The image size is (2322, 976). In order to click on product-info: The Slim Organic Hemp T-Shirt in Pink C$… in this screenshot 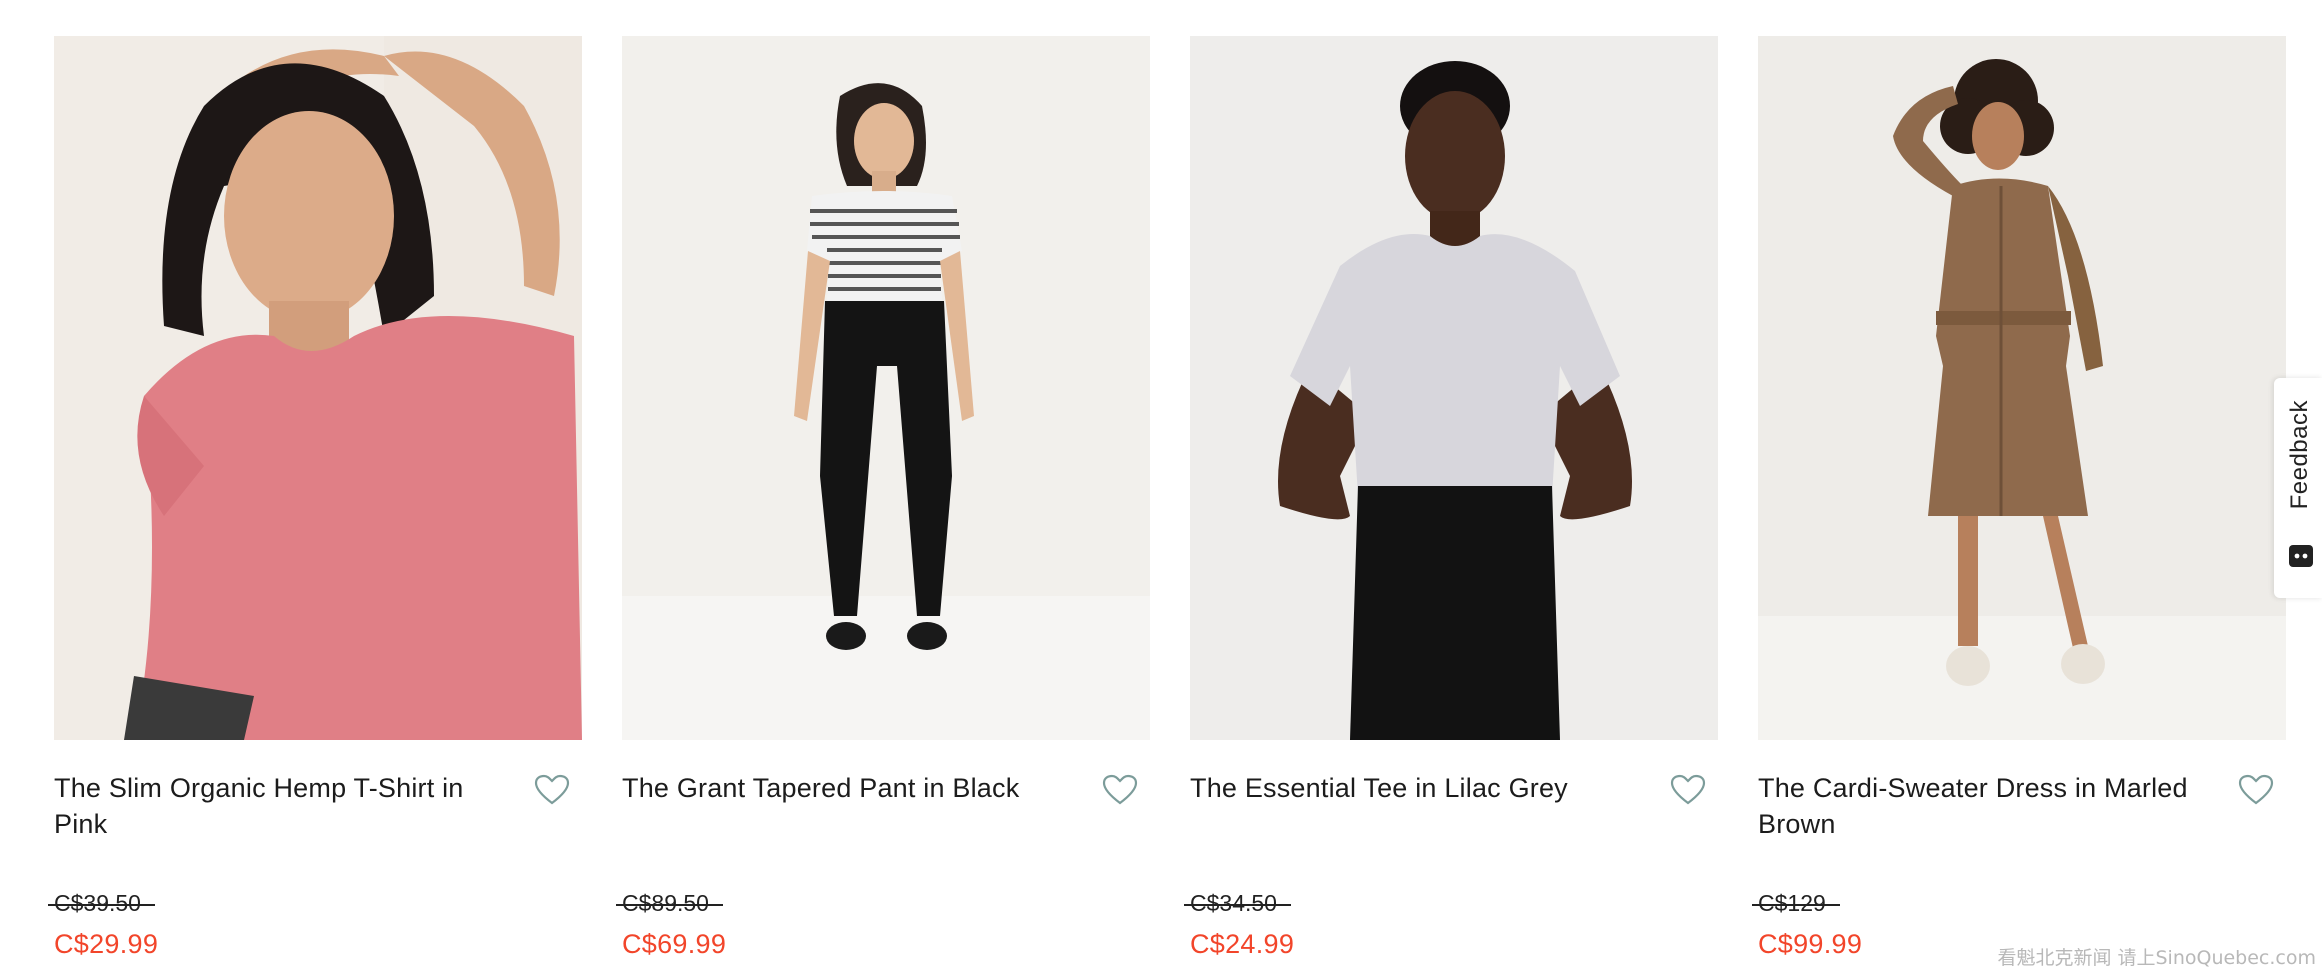, I will do `click(315, 864)`.